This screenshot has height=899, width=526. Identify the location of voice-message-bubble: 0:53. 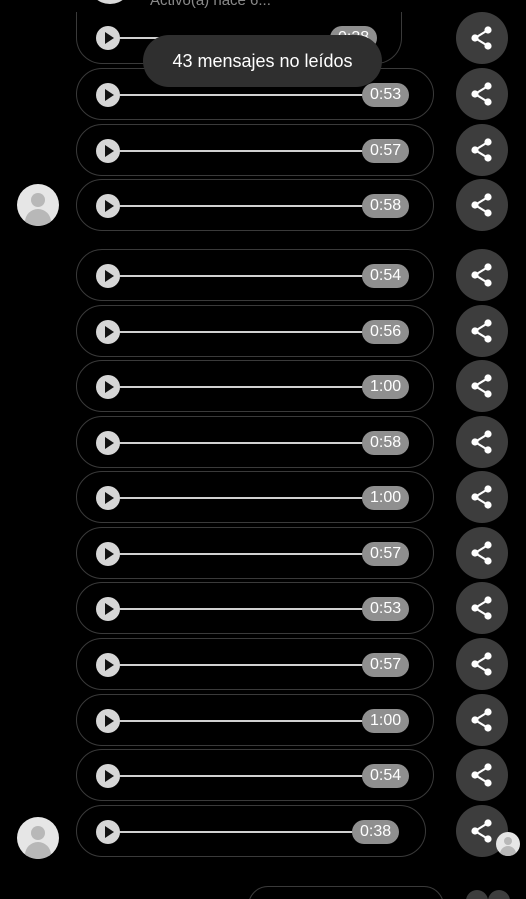
(255, 608).